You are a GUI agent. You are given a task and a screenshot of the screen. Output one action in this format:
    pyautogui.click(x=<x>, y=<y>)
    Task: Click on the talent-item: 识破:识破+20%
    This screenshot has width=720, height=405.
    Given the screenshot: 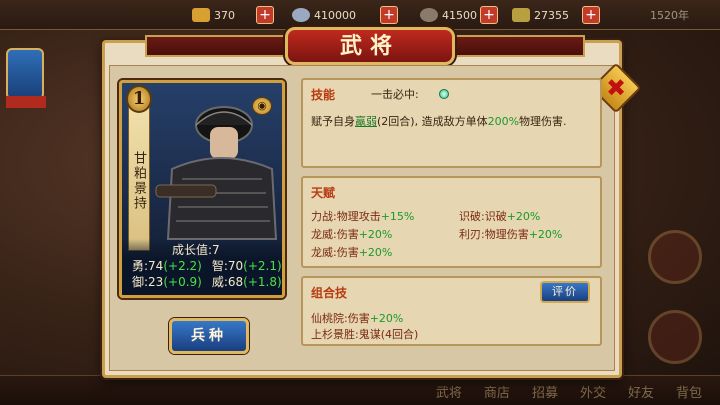 What is the action you would take?
    pyautogui.click(x=500, y=216)
    